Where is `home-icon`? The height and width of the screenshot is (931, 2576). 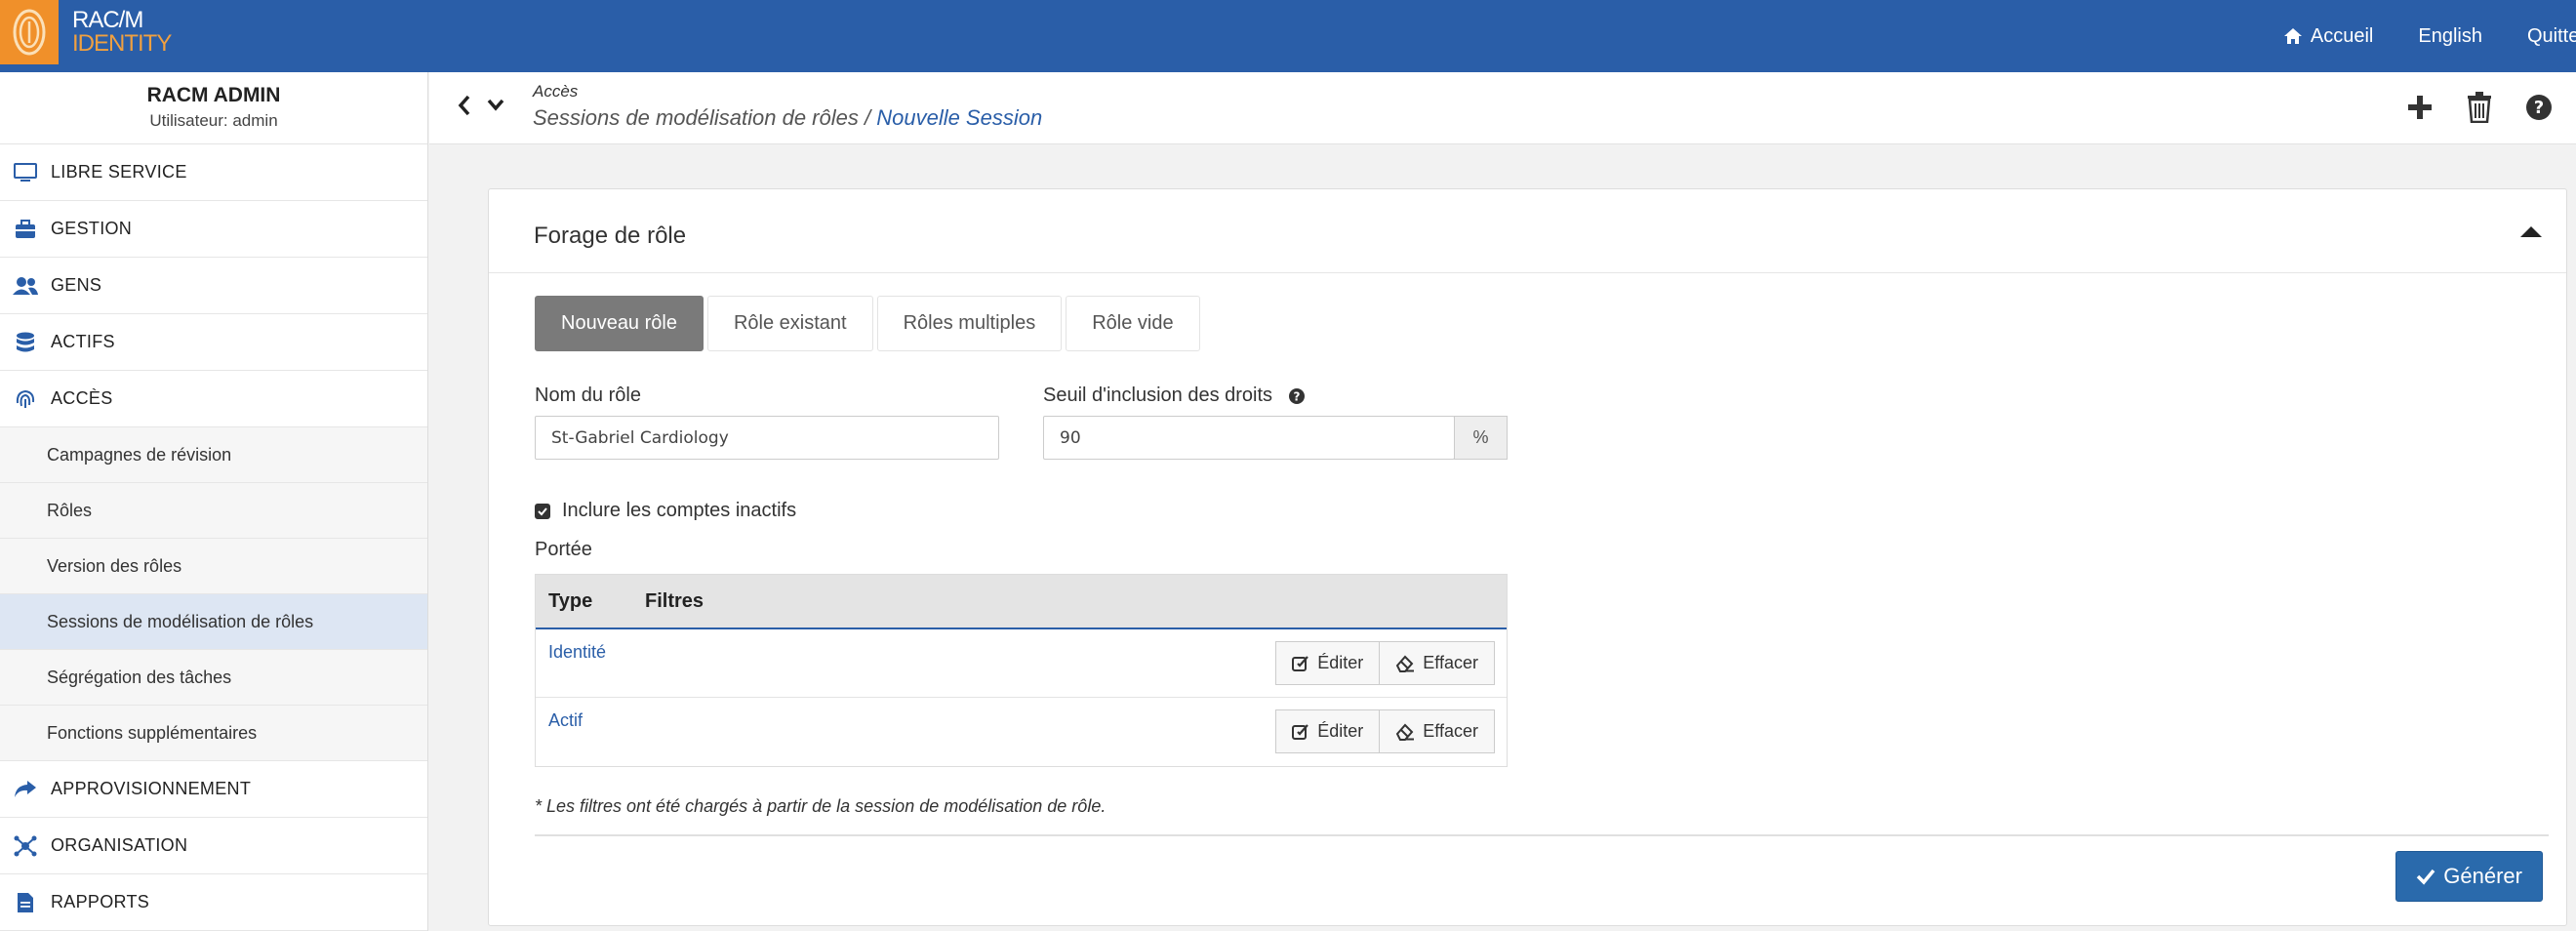
home-icon is located at coordinates (2292, 36).